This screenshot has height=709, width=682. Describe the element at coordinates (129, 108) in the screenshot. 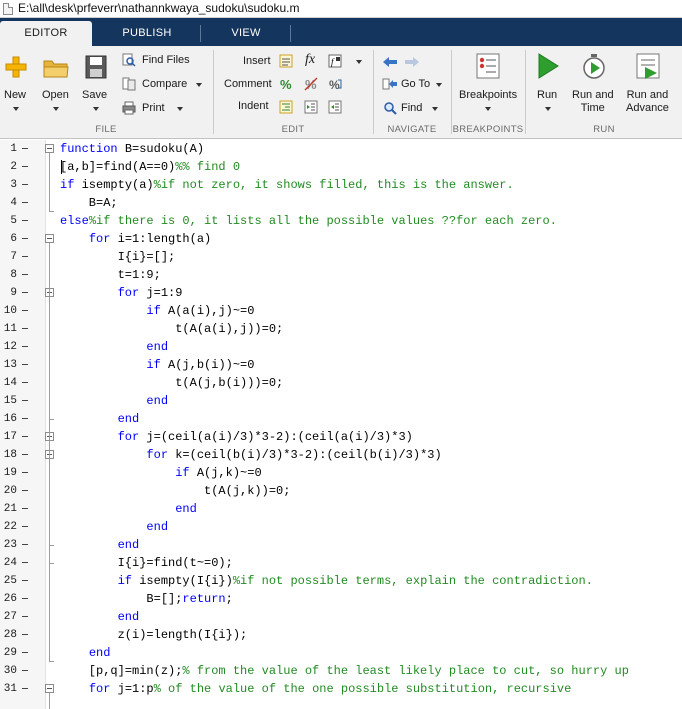

I see `printer-icon` at that location.